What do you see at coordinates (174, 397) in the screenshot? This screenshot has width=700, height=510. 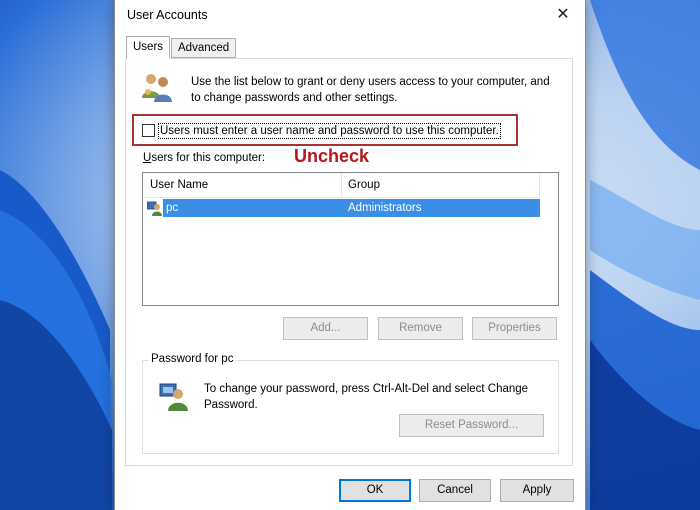 I see `password-user-icon` at bounding box center [174, 397].